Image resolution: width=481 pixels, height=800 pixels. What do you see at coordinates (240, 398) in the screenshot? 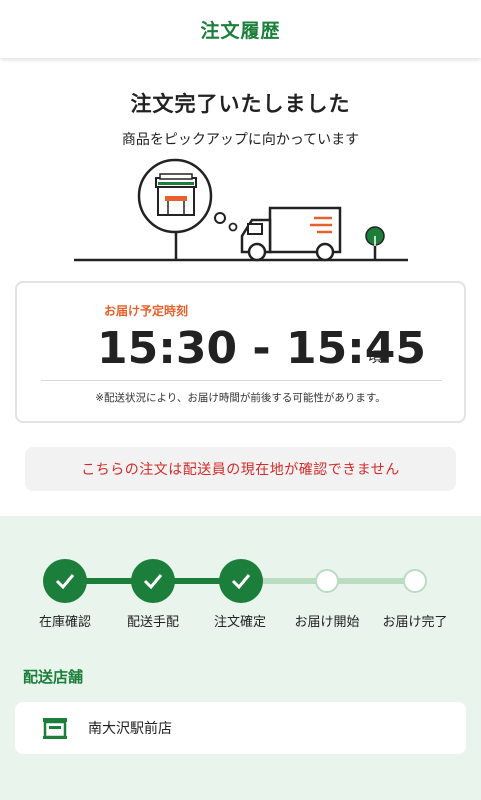
I see `delivery-time-note: ※配送状況により、お届け時間が前後する可能性があります。` at bounding box center [240, 398].